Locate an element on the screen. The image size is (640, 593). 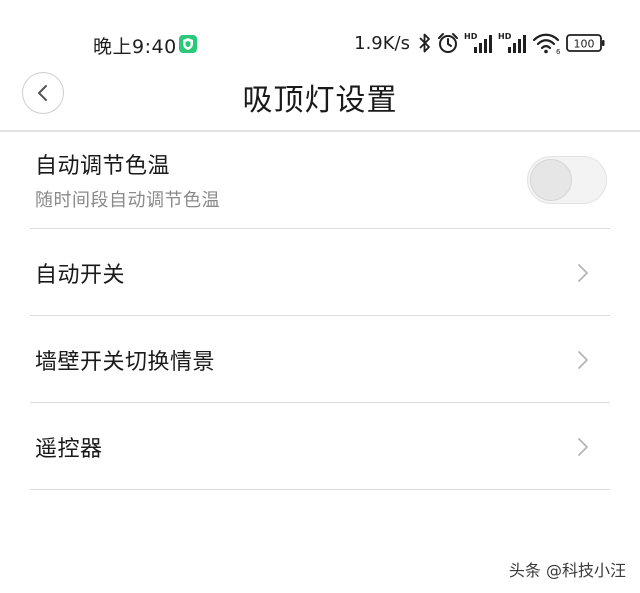
toggle-knob is located at coordinates (551, 180).